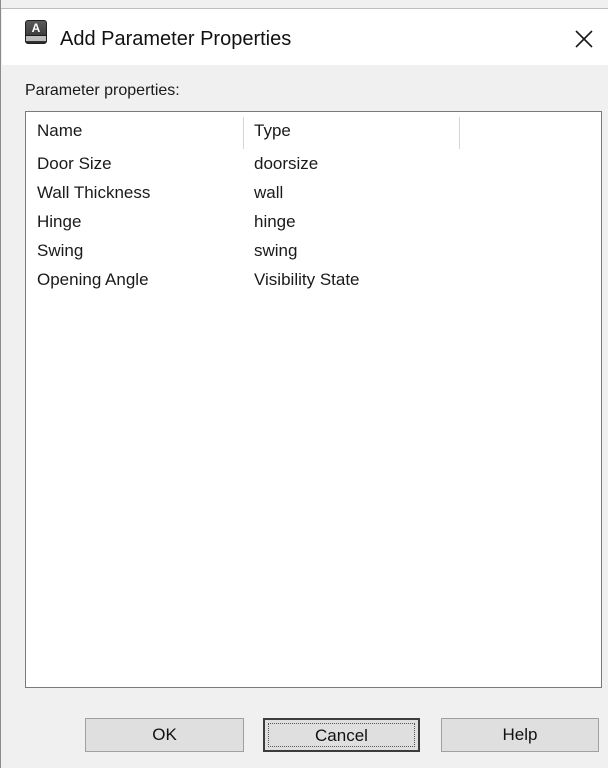 Image resolution: width=608 pixels, height=768 pixels. I want to click on autocad-app-icon: A, so click(36, 32).